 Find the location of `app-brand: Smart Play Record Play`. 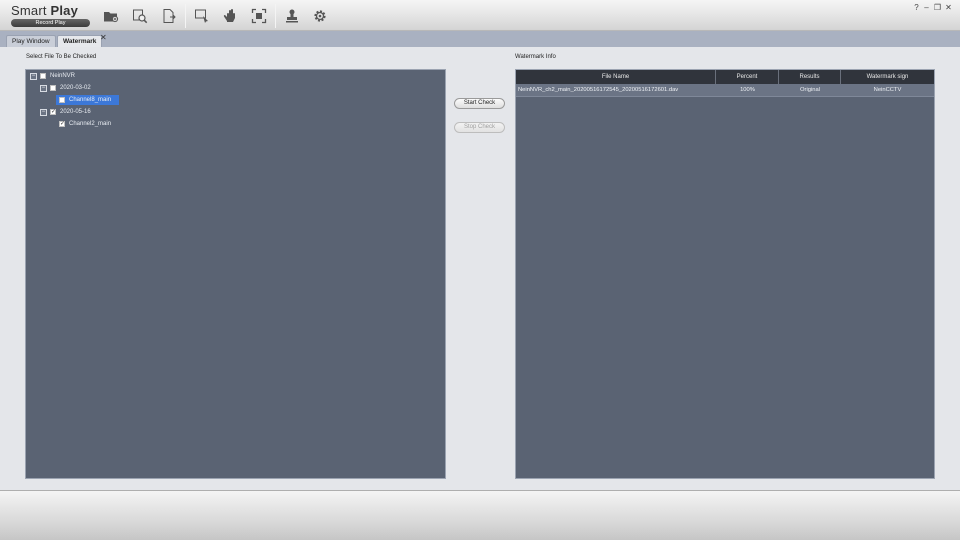

app-brand: Smart Play Record Play is located at coordinates (51, 15).